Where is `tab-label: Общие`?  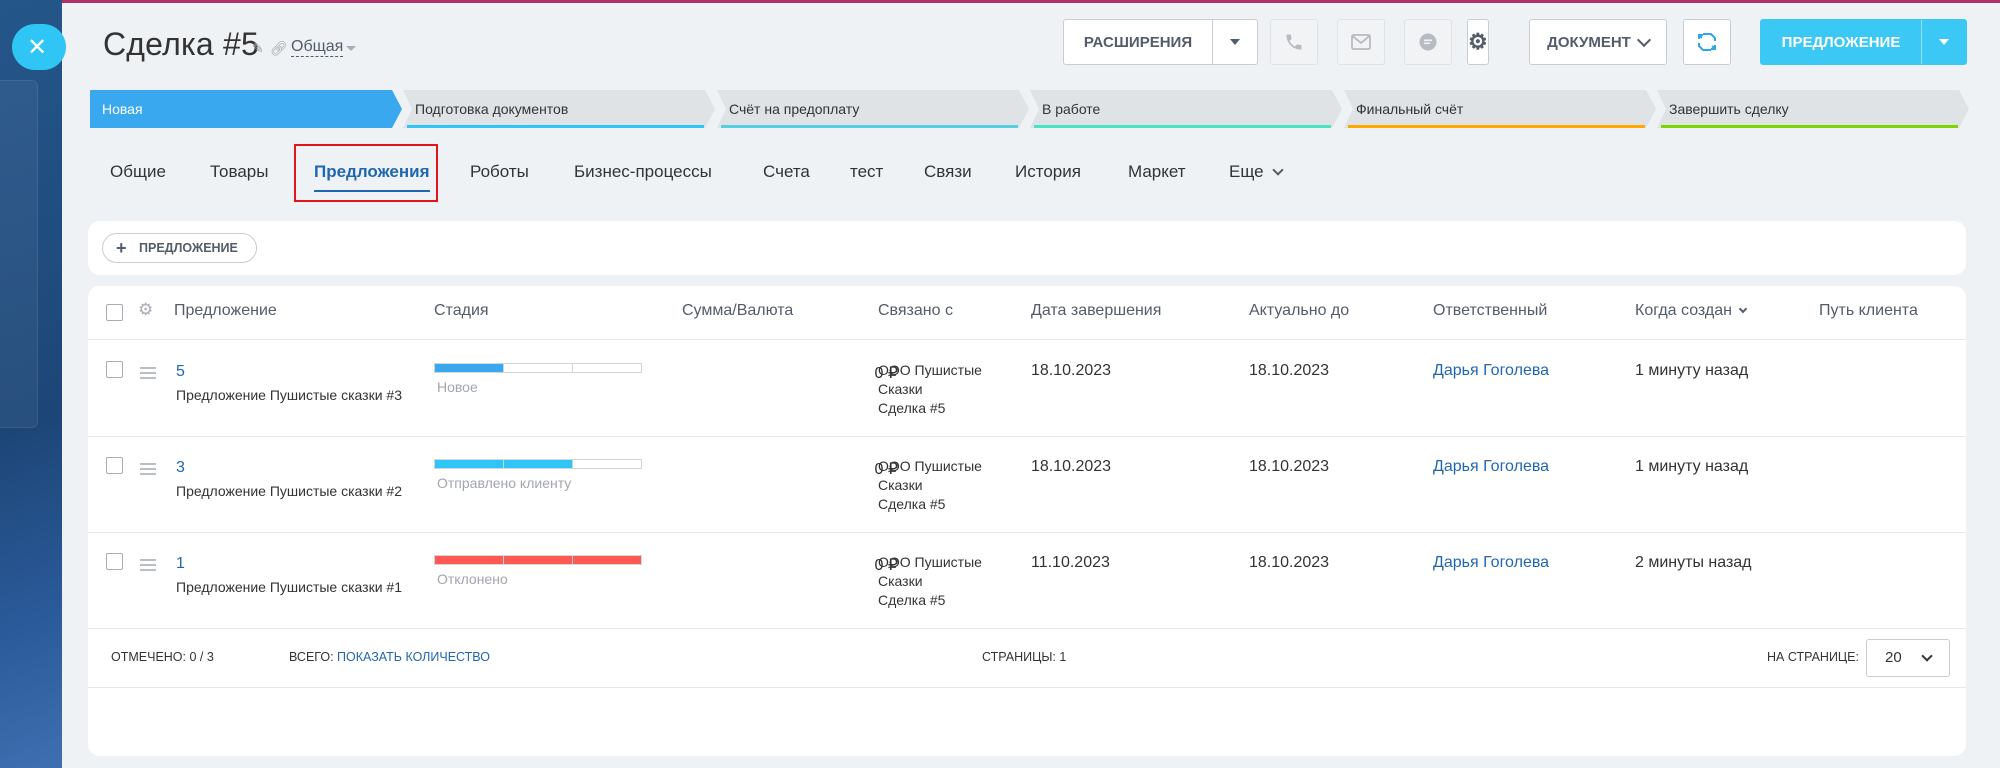
tab-label: Общие is located at coordinates (138, 171).